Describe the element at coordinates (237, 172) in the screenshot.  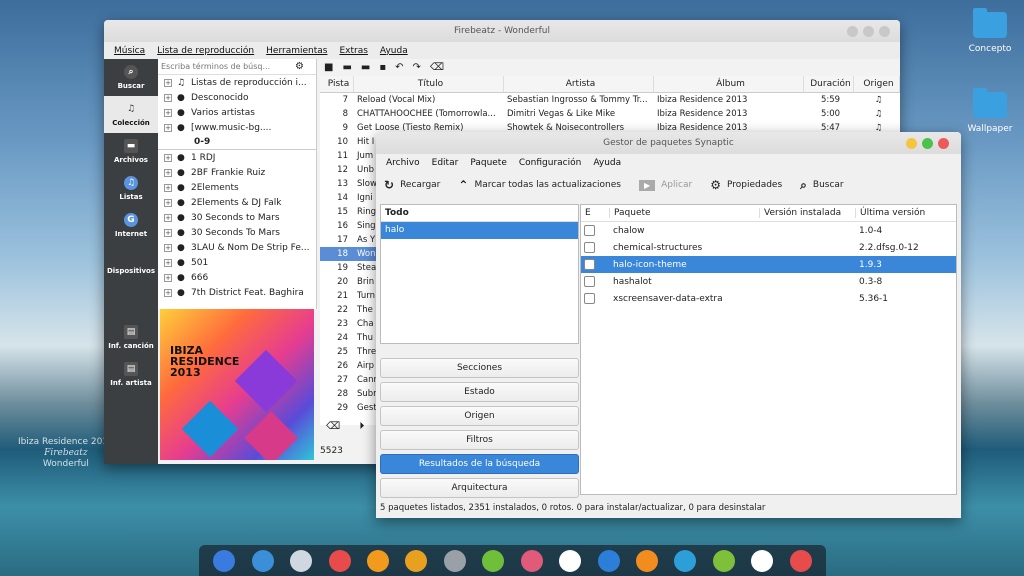
I see `tree-item: + ● 2BF Frankie Ruiz` at that location.